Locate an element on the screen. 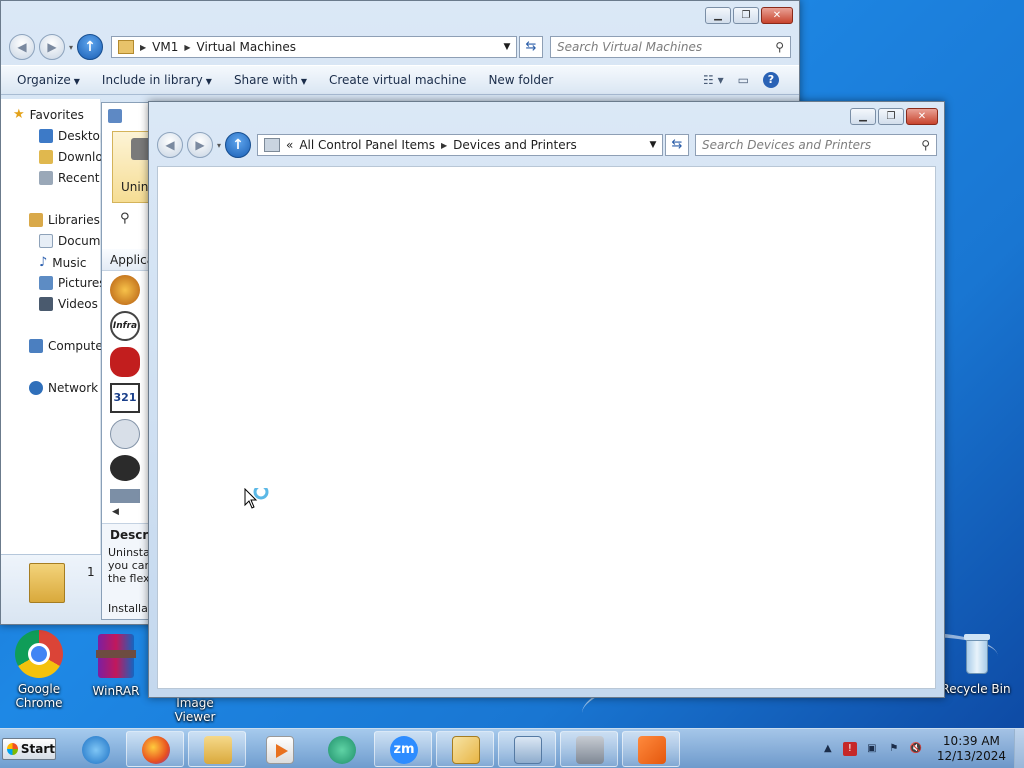  view-options-icon: ☷ ▾ is located at coordinates (713, 80).